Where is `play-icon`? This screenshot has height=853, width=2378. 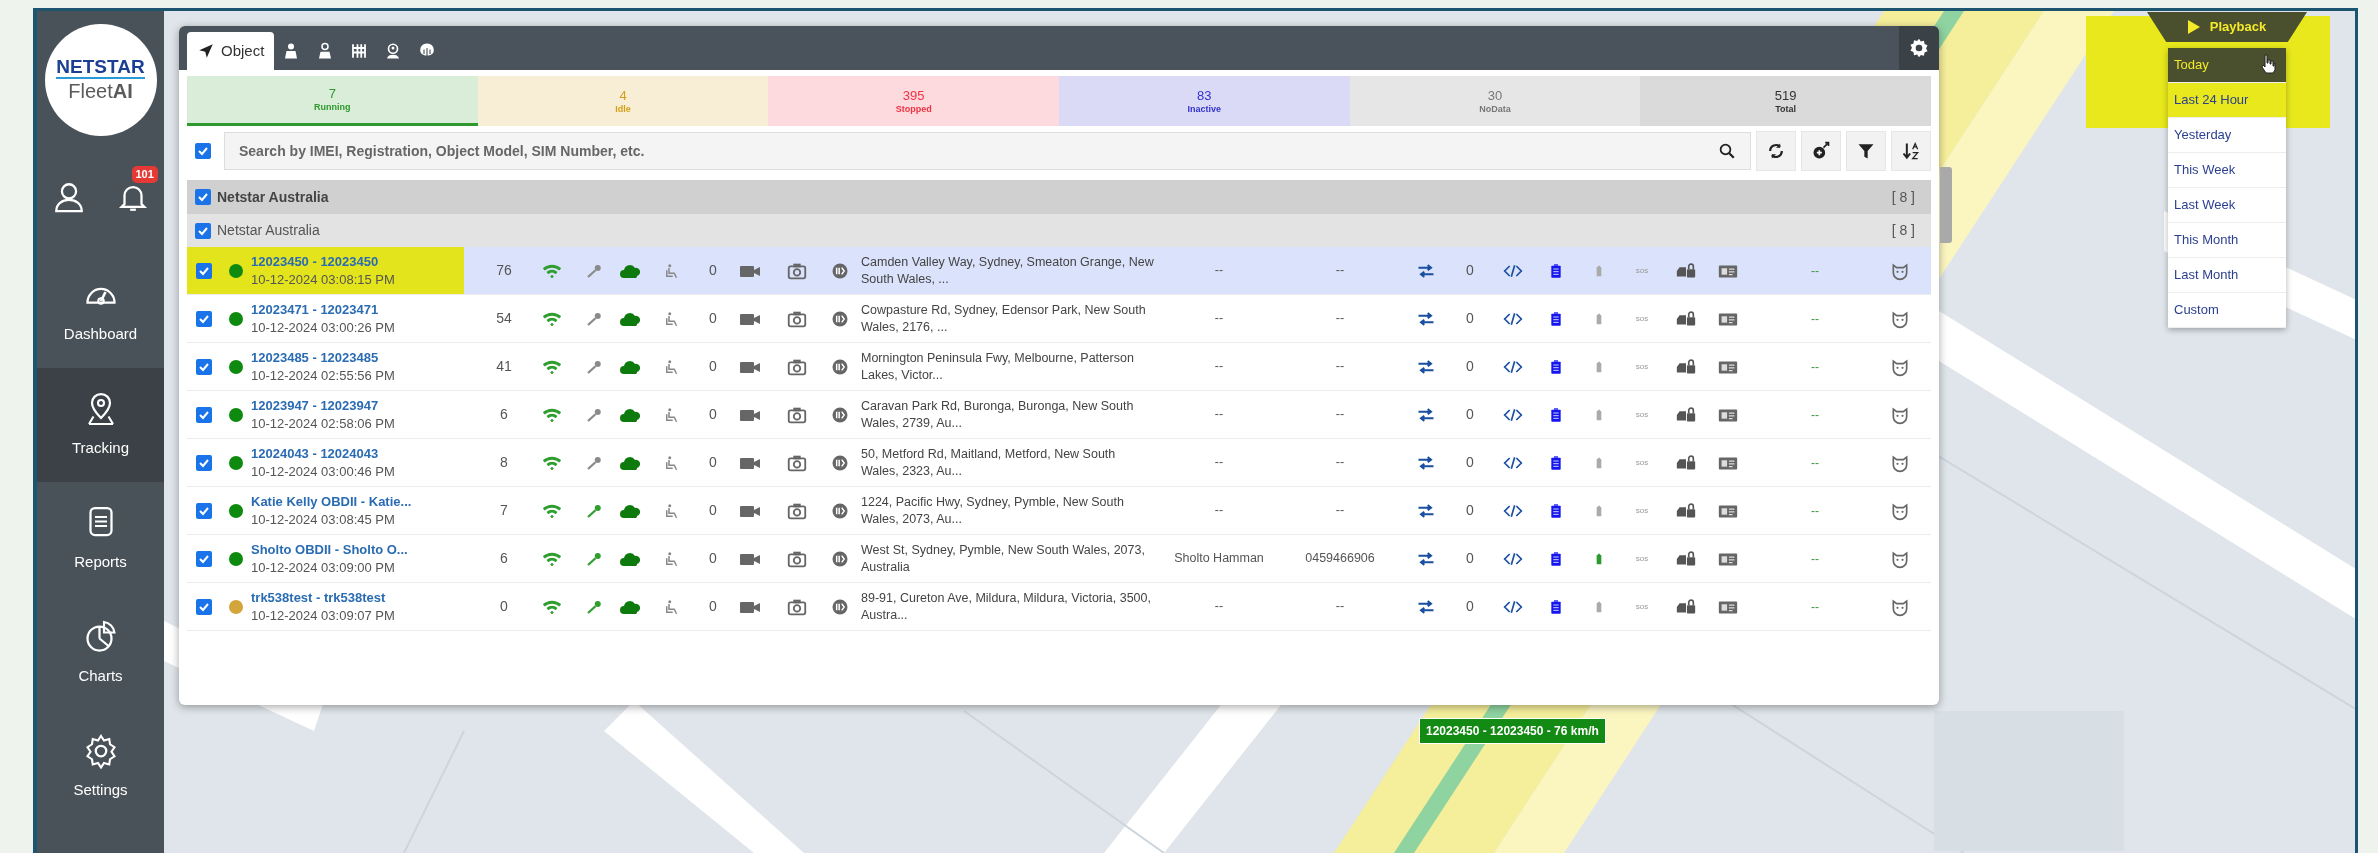
play-icon is located at coordinates (2193, 27).